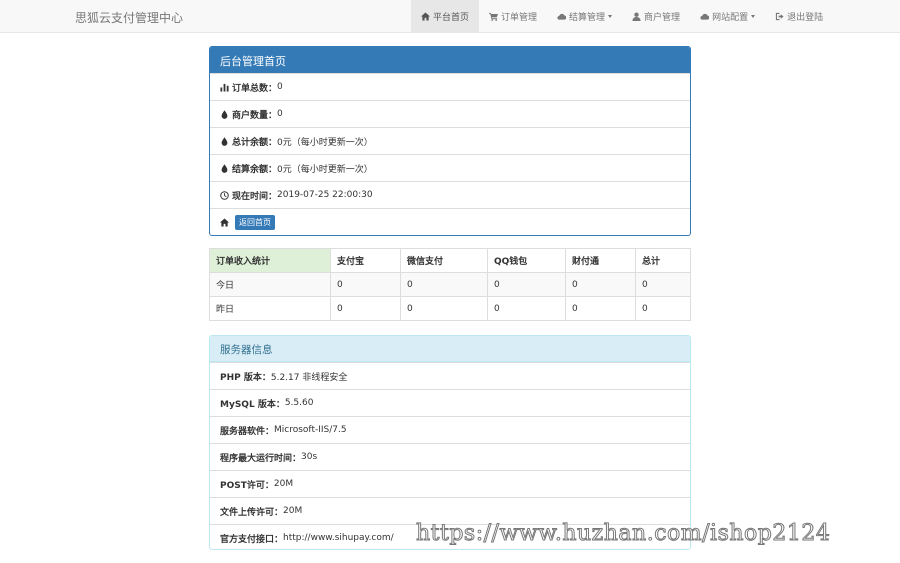  What do you see at coordinates (325, 195) in the screenshot?
I see `current-time-value: 2019-07-25 22:00:30` at bounding box center [325, 195].